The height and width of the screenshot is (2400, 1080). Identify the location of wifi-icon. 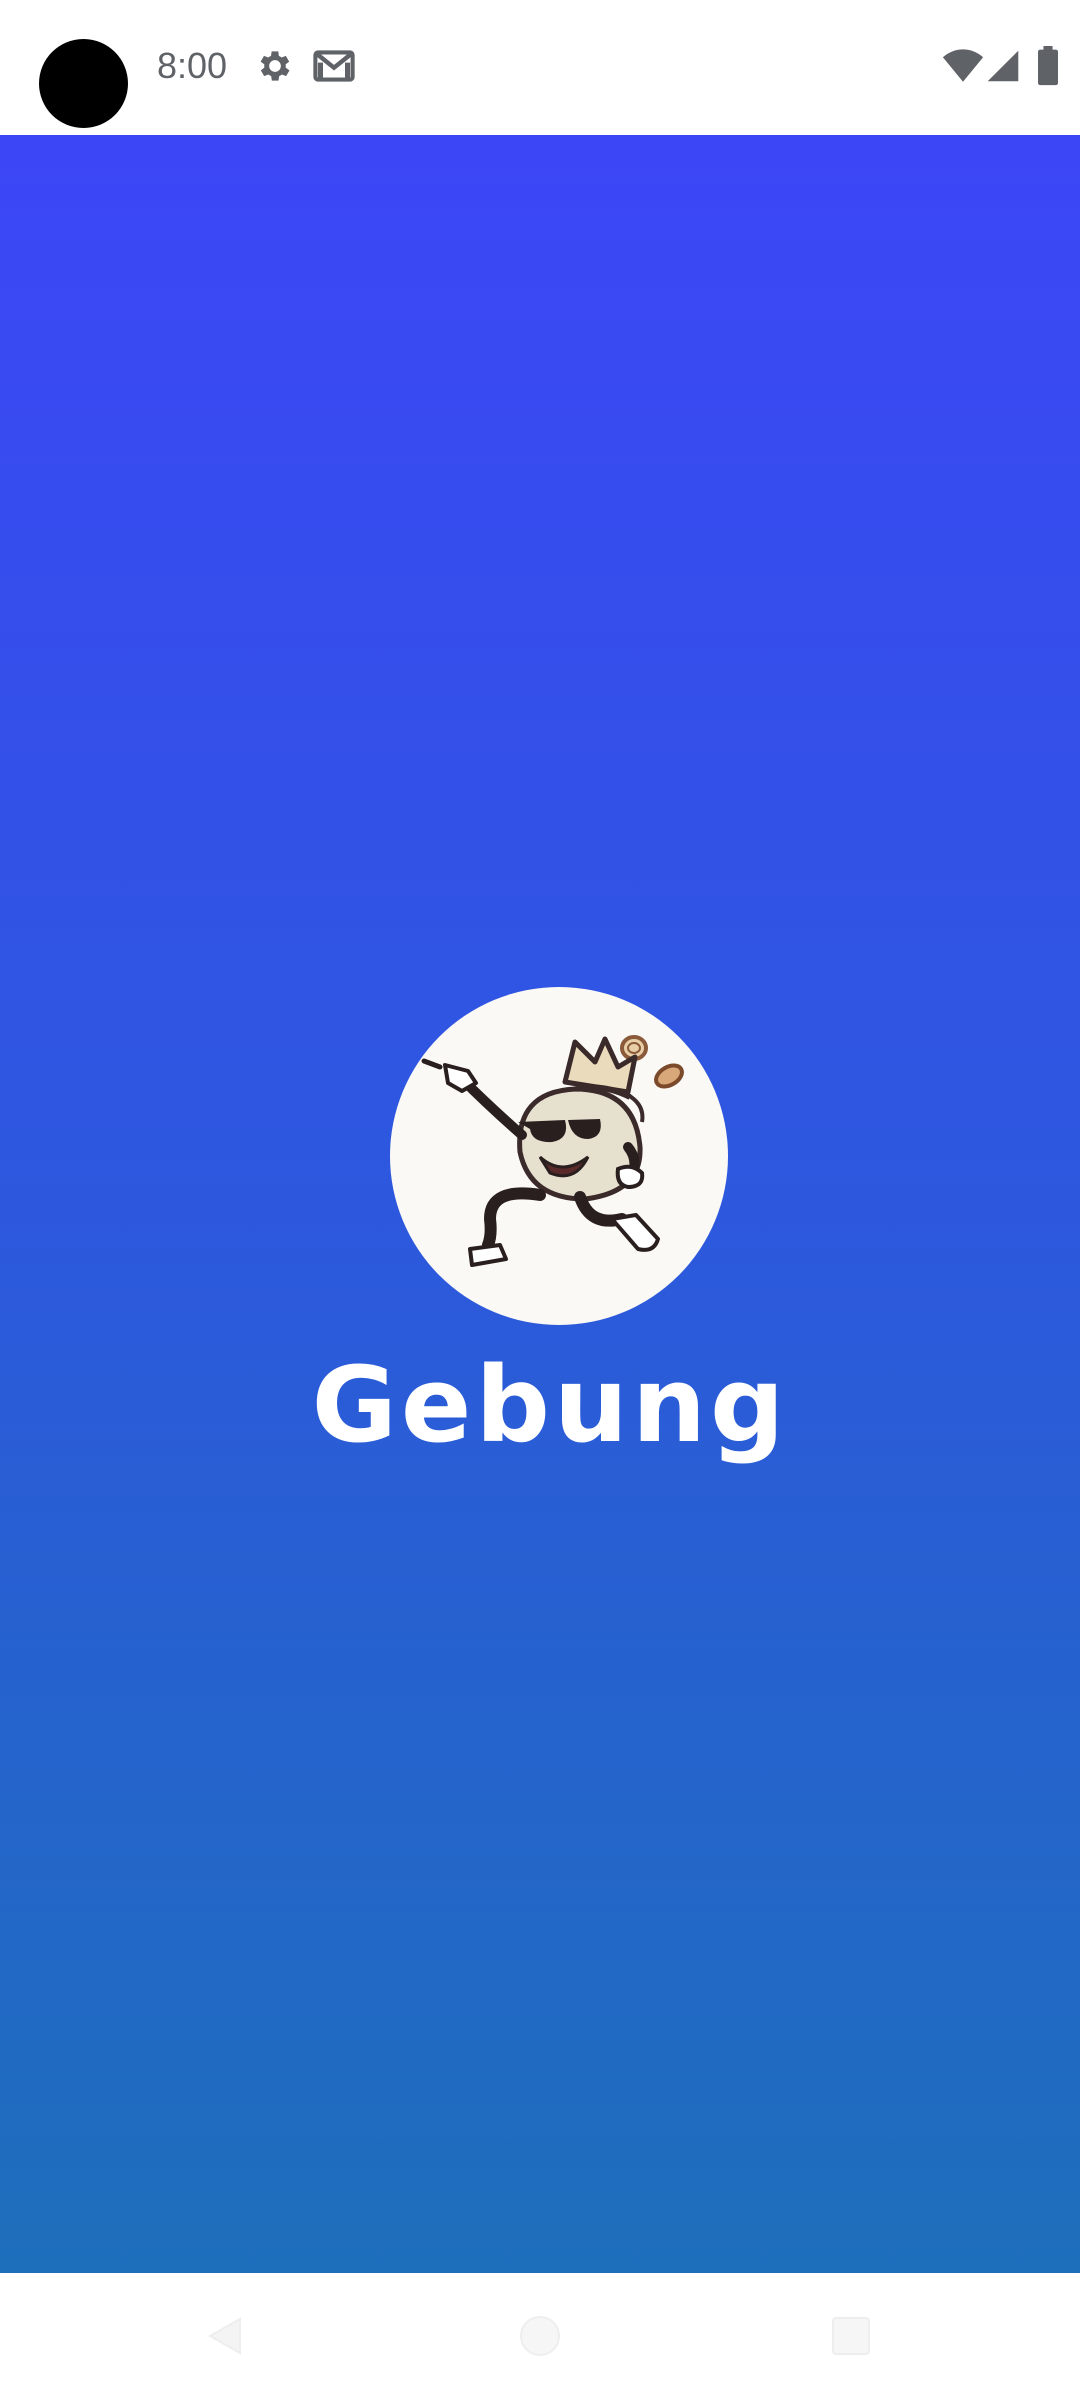
(963, 65).